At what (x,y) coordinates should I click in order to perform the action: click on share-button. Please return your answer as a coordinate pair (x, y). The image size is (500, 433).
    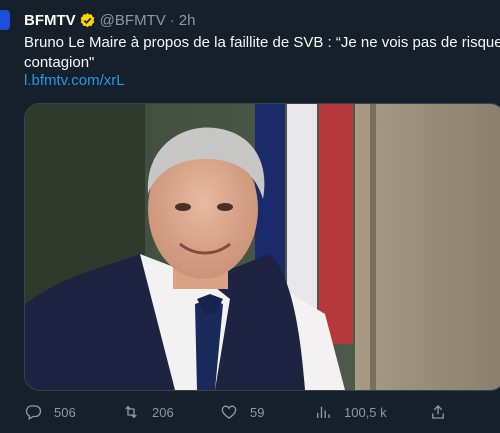
    Looking at the image, I should click on (438, 412).